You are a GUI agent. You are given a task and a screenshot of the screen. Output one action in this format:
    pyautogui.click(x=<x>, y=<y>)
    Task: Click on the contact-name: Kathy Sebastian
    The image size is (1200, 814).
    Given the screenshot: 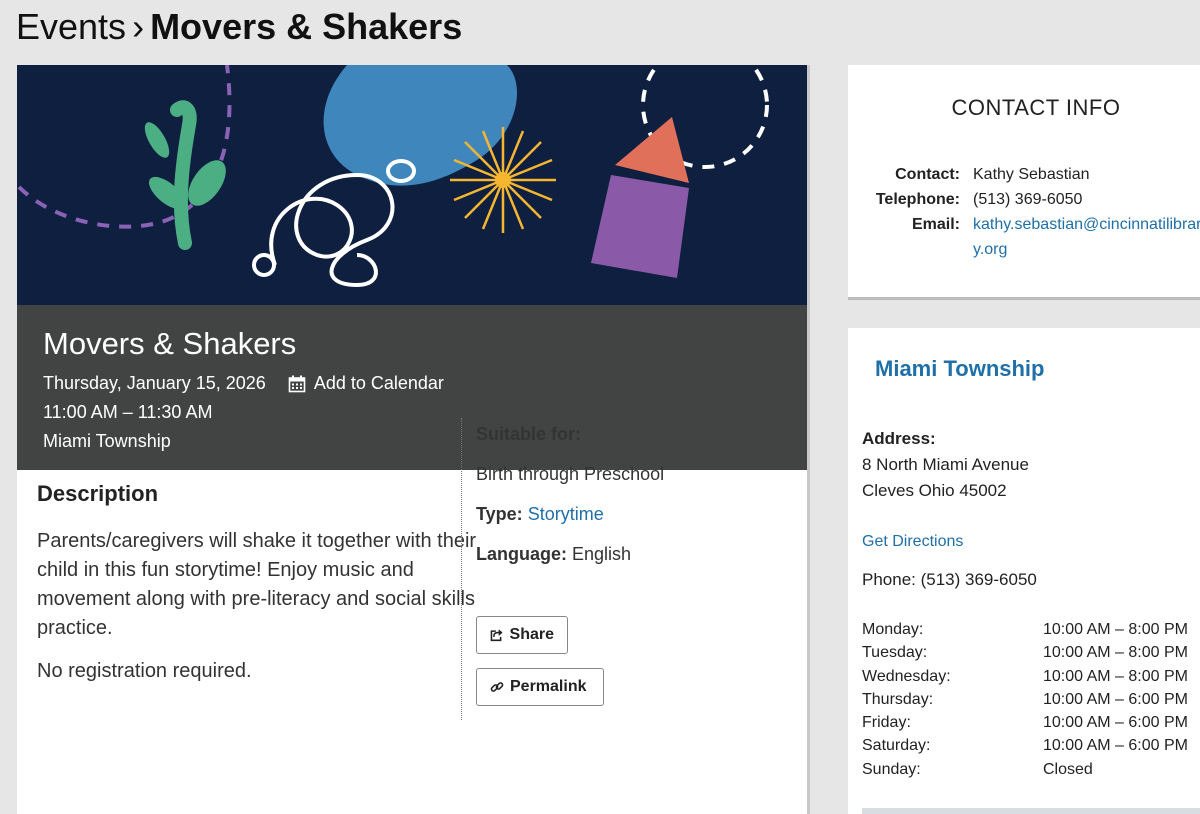 What is the action you would take?
    pyautogui.click(x=1031, y=174)
    